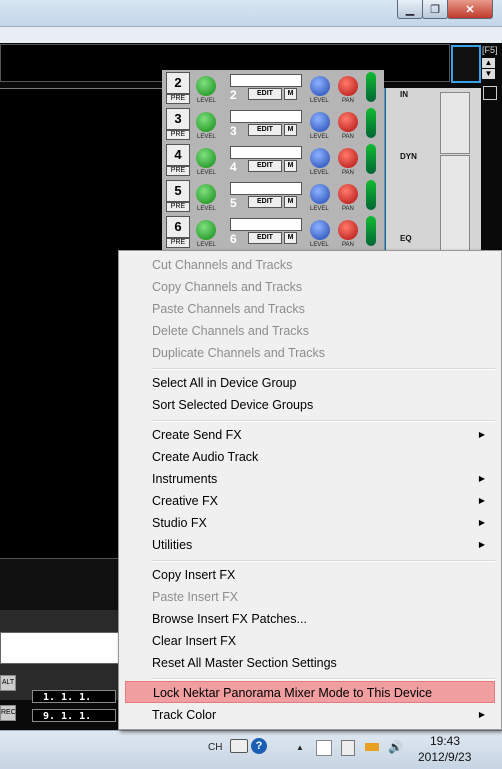 The width and height of the screenshot is (502, 769). I want to click on menu-item-cut: Cut Channels and Tracks, so click(310, 265).